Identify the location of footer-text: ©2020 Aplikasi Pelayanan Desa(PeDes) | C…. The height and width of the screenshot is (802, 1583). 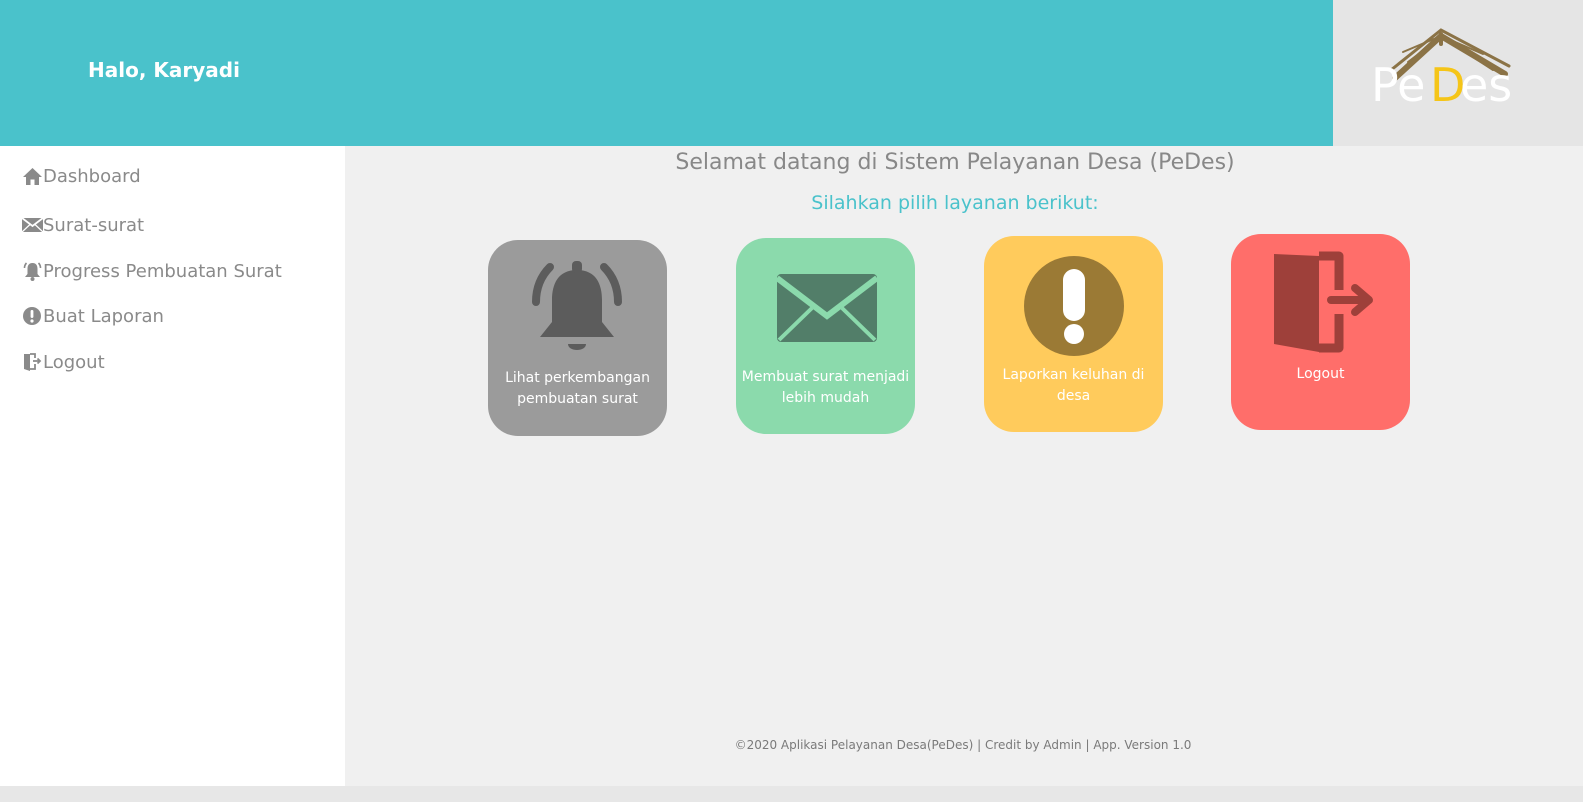
(963, 745).